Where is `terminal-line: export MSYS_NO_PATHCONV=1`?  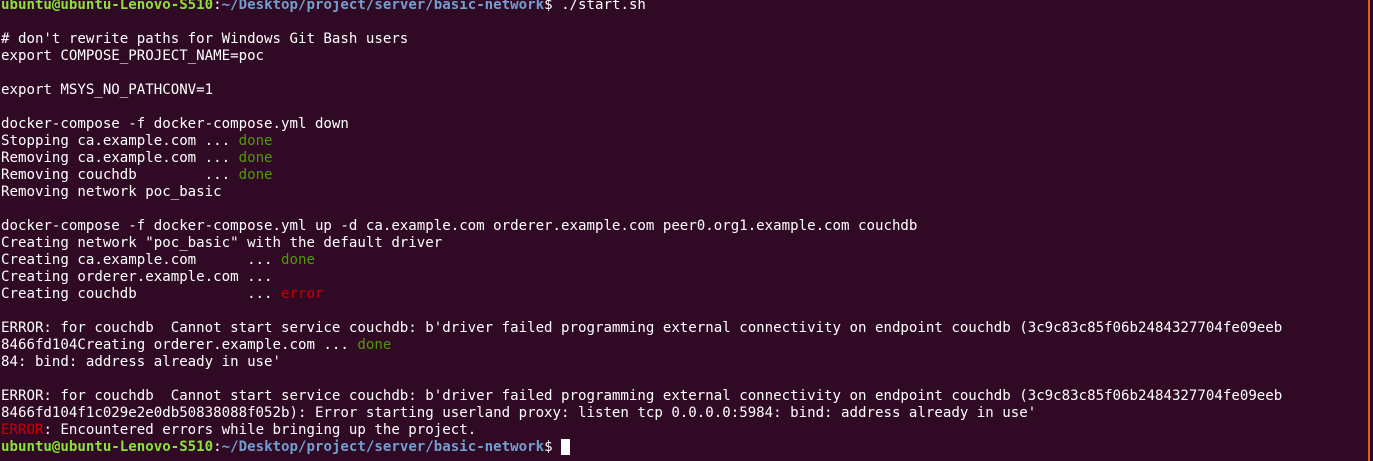 terminal-line: export MSYS_NO_PATHCONV=1 is located at coordinates (107, 90).